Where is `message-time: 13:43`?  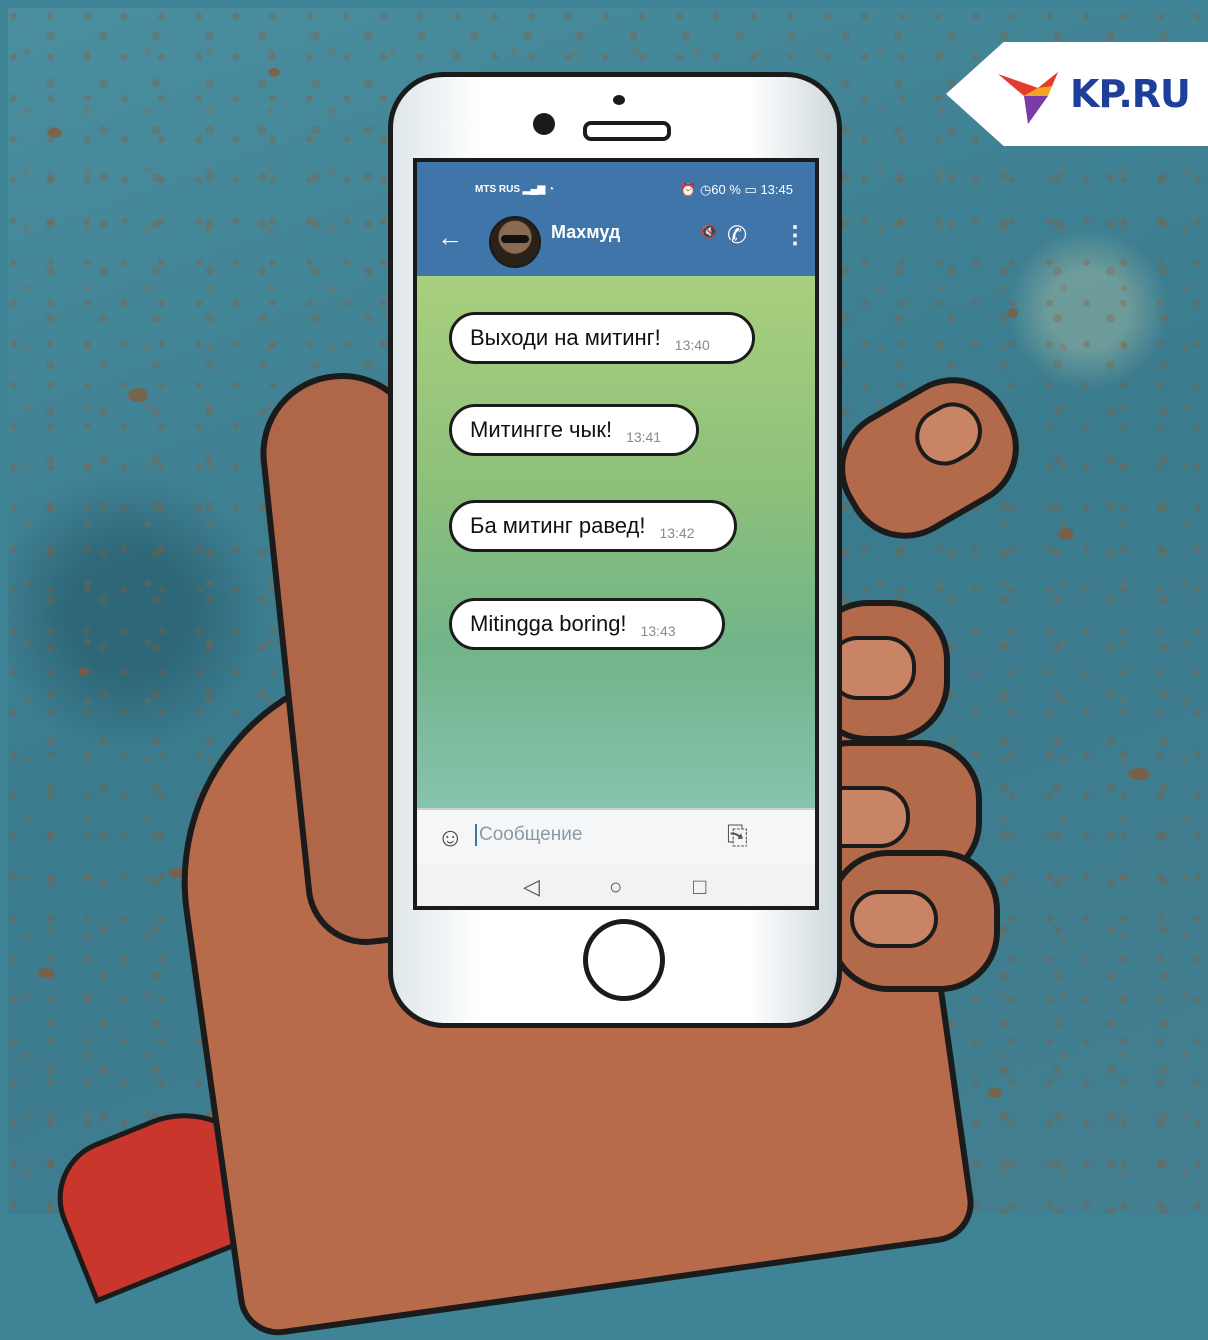
message-time: 13:43 is located at coordinates (658, 631).